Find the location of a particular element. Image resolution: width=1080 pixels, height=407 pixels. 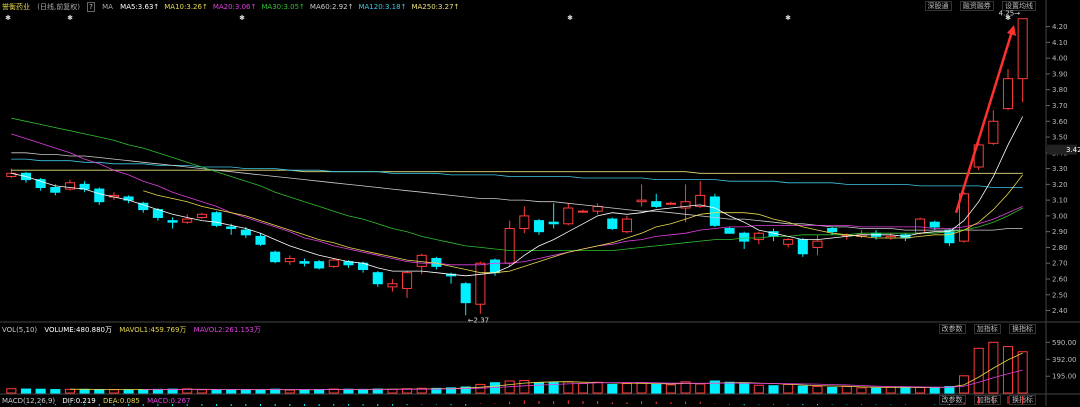

ma250-line is located at coordinates (517, 171).